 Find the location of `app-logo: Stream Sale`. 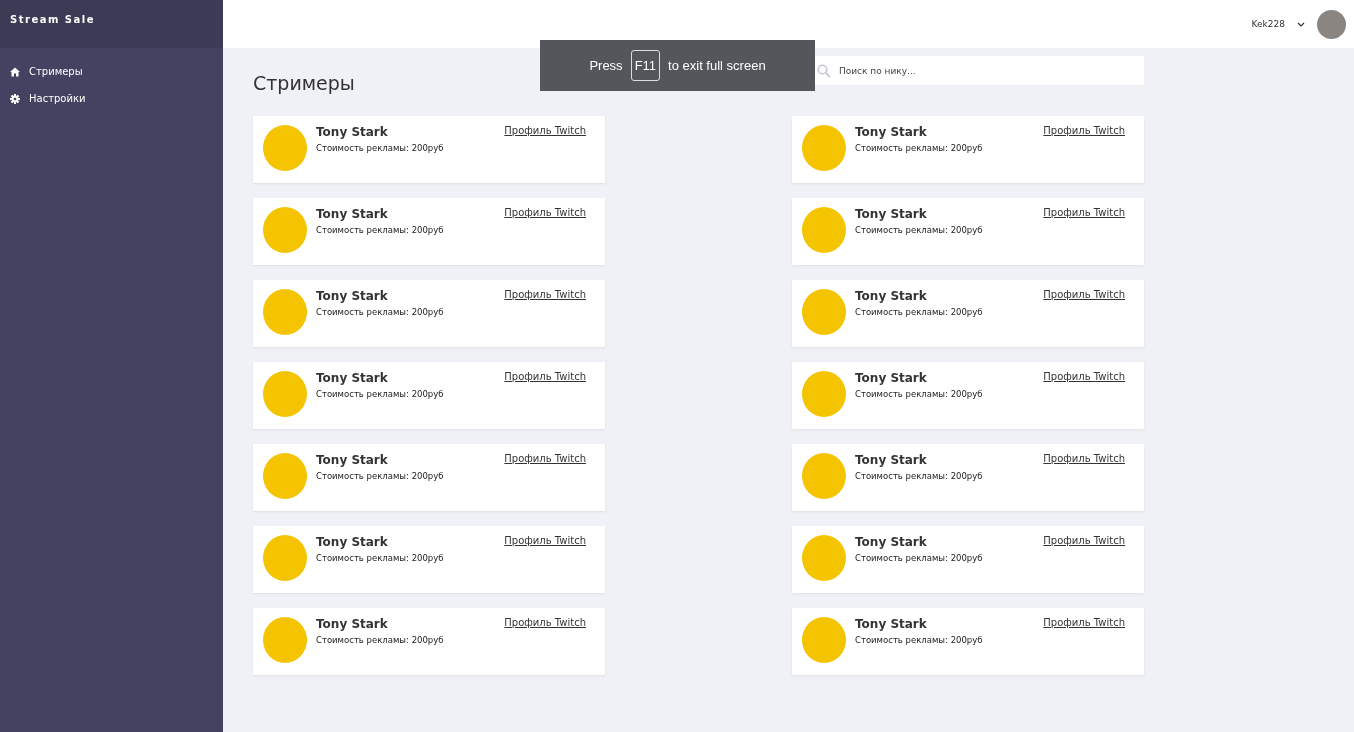

app-logo: Stream Sale is located at coordinates (52, 19).